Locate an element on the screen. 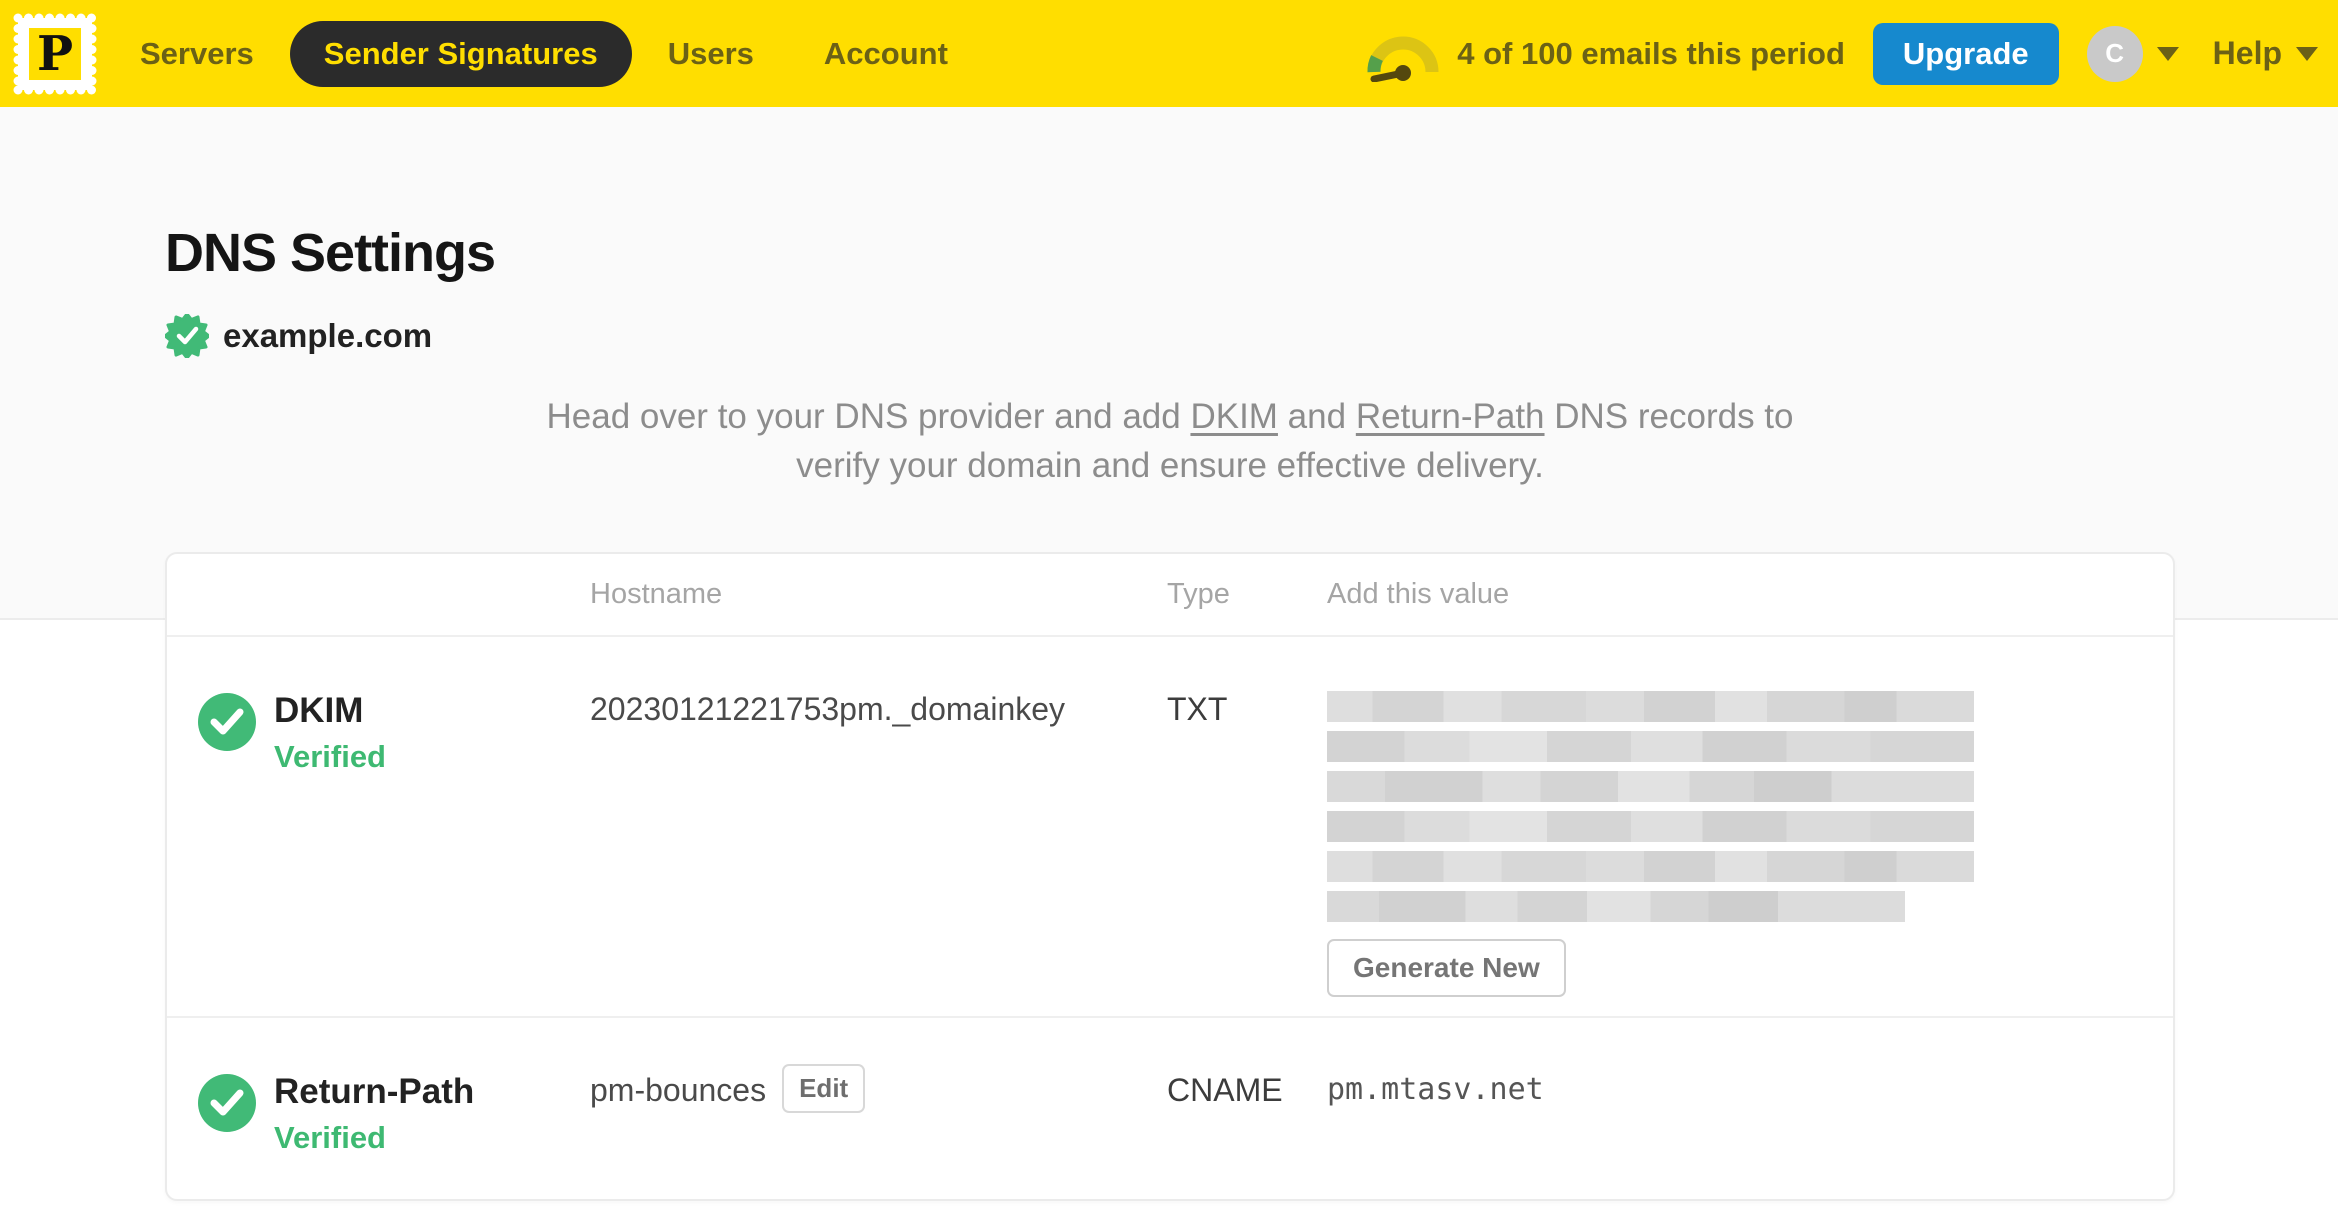 Image resolution: width=2338 pixels, height=1222 pixels. column-header-add-this-value: Add this value is located at coordinates (1418, 594).